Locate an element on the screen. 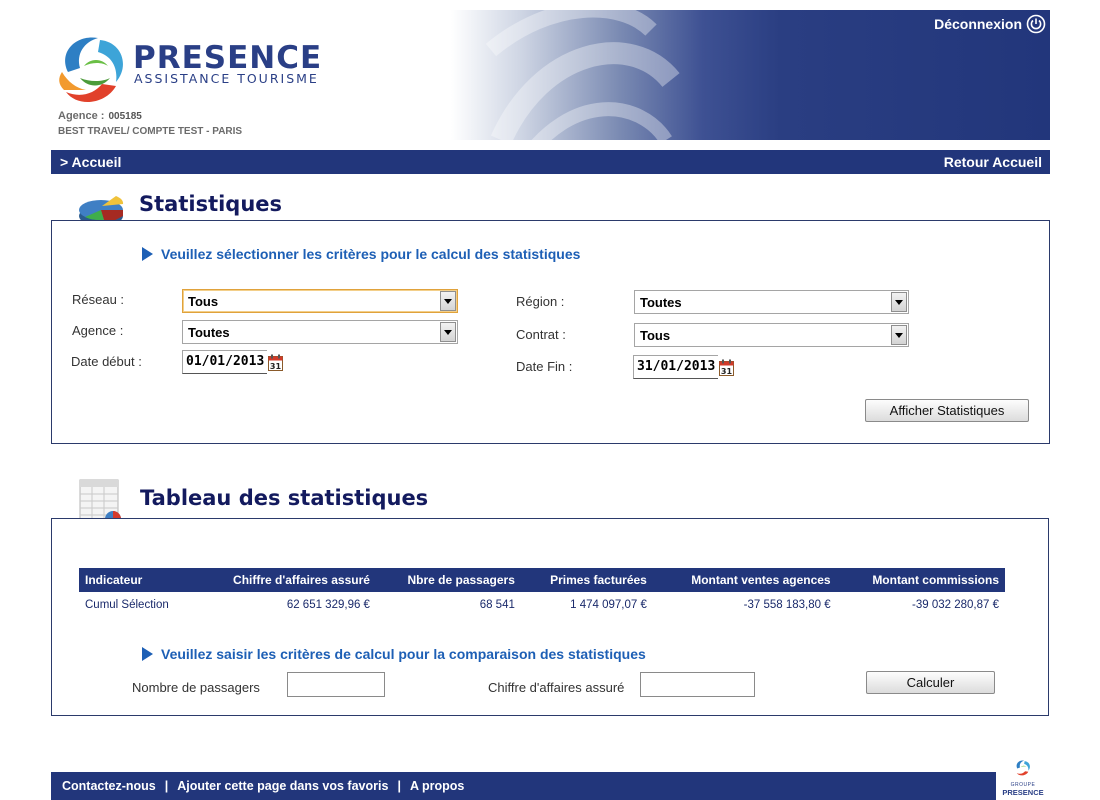  nav-bar: > Accueil Retour Accueil is located at coordinates (550, 162).